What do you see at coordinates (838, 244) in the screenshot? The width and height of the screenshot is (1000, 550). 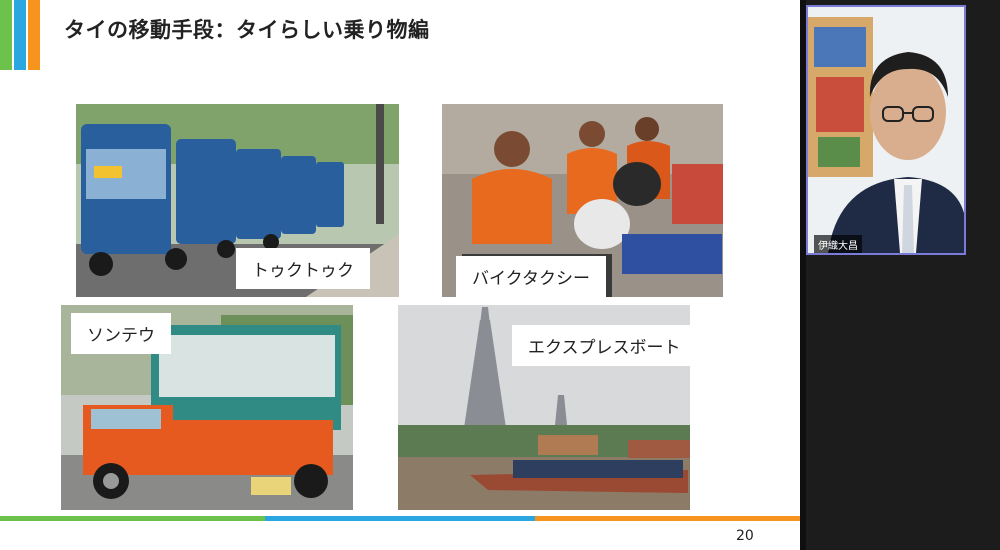 I see `participant-name: 伊織大昌` at bounding box center [838, 244].